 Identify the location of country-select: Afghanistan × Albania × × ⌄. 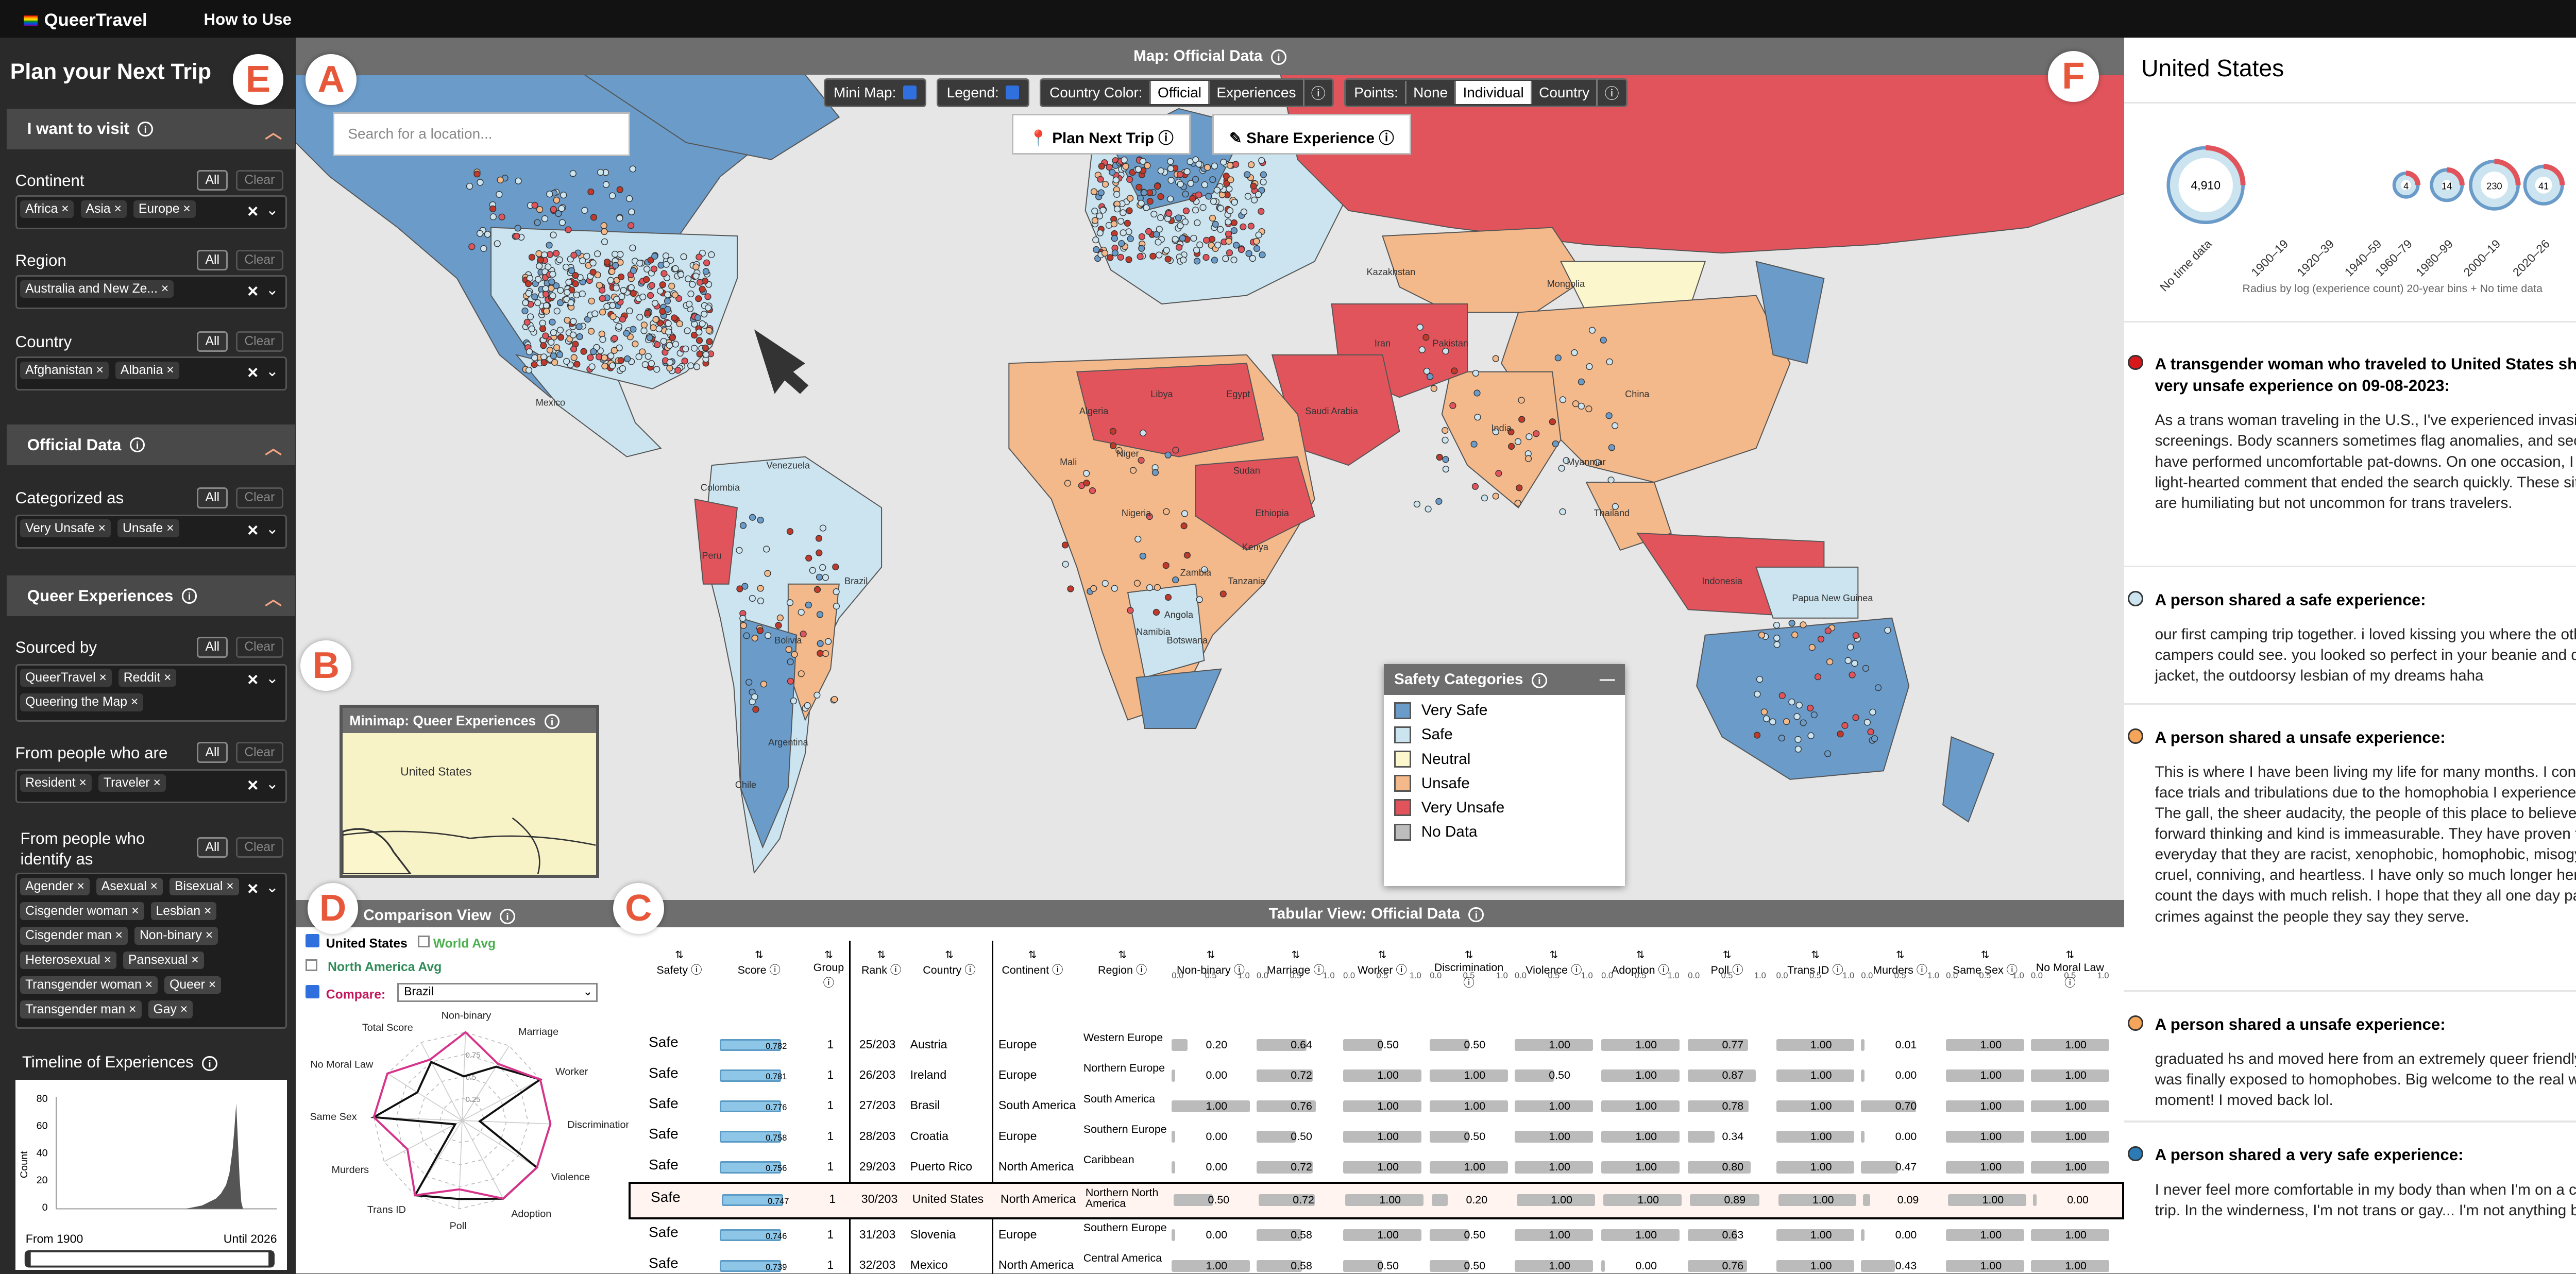
(151, 374).